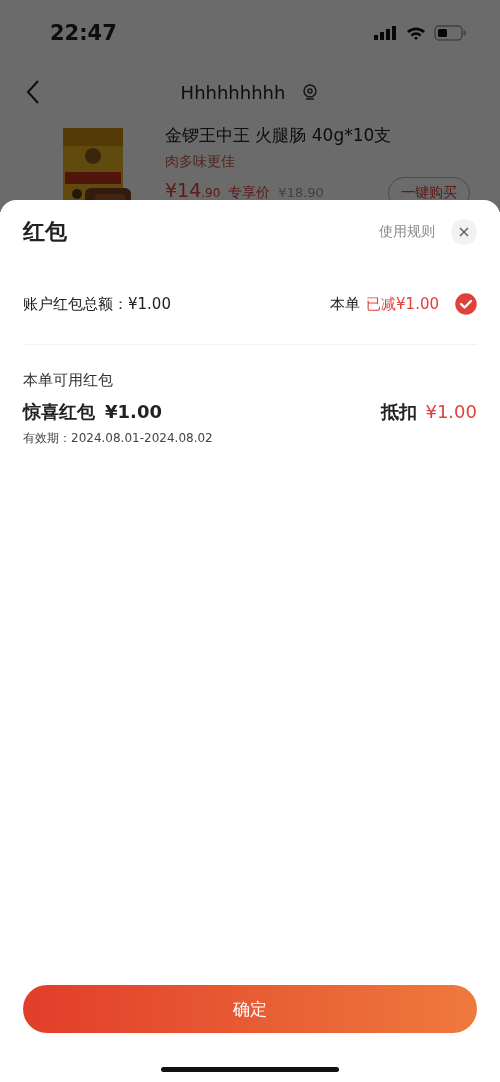 The height and width of the screenshot is (1082, 500). I want to click on back-icon, so click(33, 92).